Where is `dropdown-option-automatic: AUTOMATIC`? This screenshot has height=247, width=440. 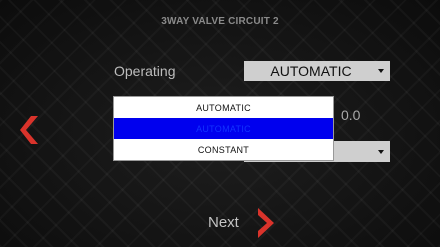
dropdown-option-automatic: AUTOMATIC is located at coordinates (223, 107).